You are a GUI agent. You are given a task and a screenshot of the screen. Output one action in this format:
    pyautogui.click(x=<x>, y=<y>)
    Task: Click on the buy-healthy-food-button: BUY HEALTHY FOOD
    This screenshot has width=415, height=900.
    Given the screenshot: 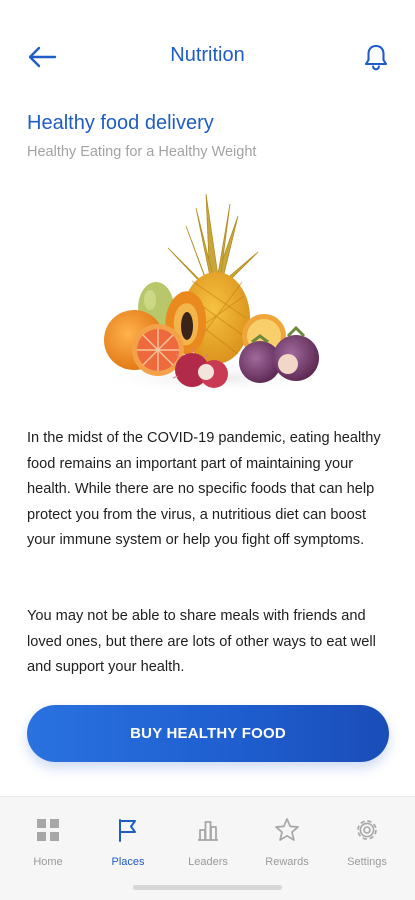 What is the action you would take?
    pyautogui.click(x=208, y=733)
    